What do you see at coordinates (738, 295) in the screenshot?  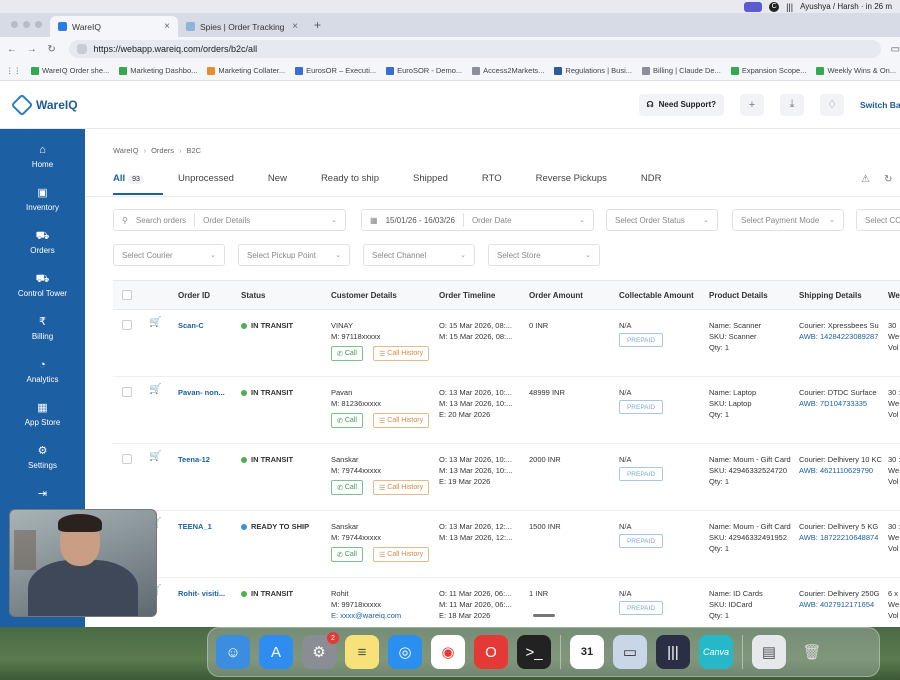 I see `col-product-details: Product Details` at bounding box center [738, 295].